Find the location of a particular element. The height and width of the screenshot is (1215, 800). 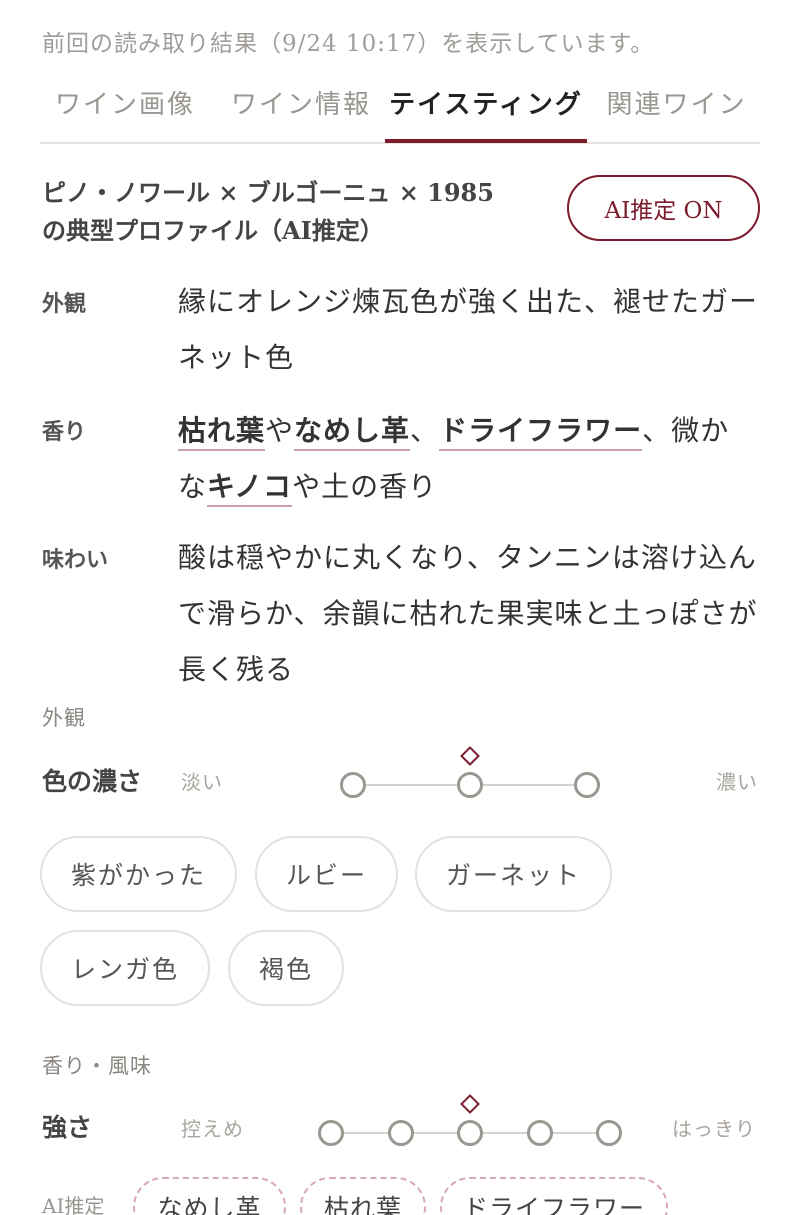

aroma-section-label: 香り・風味 is located at coordinates (97, 1066).